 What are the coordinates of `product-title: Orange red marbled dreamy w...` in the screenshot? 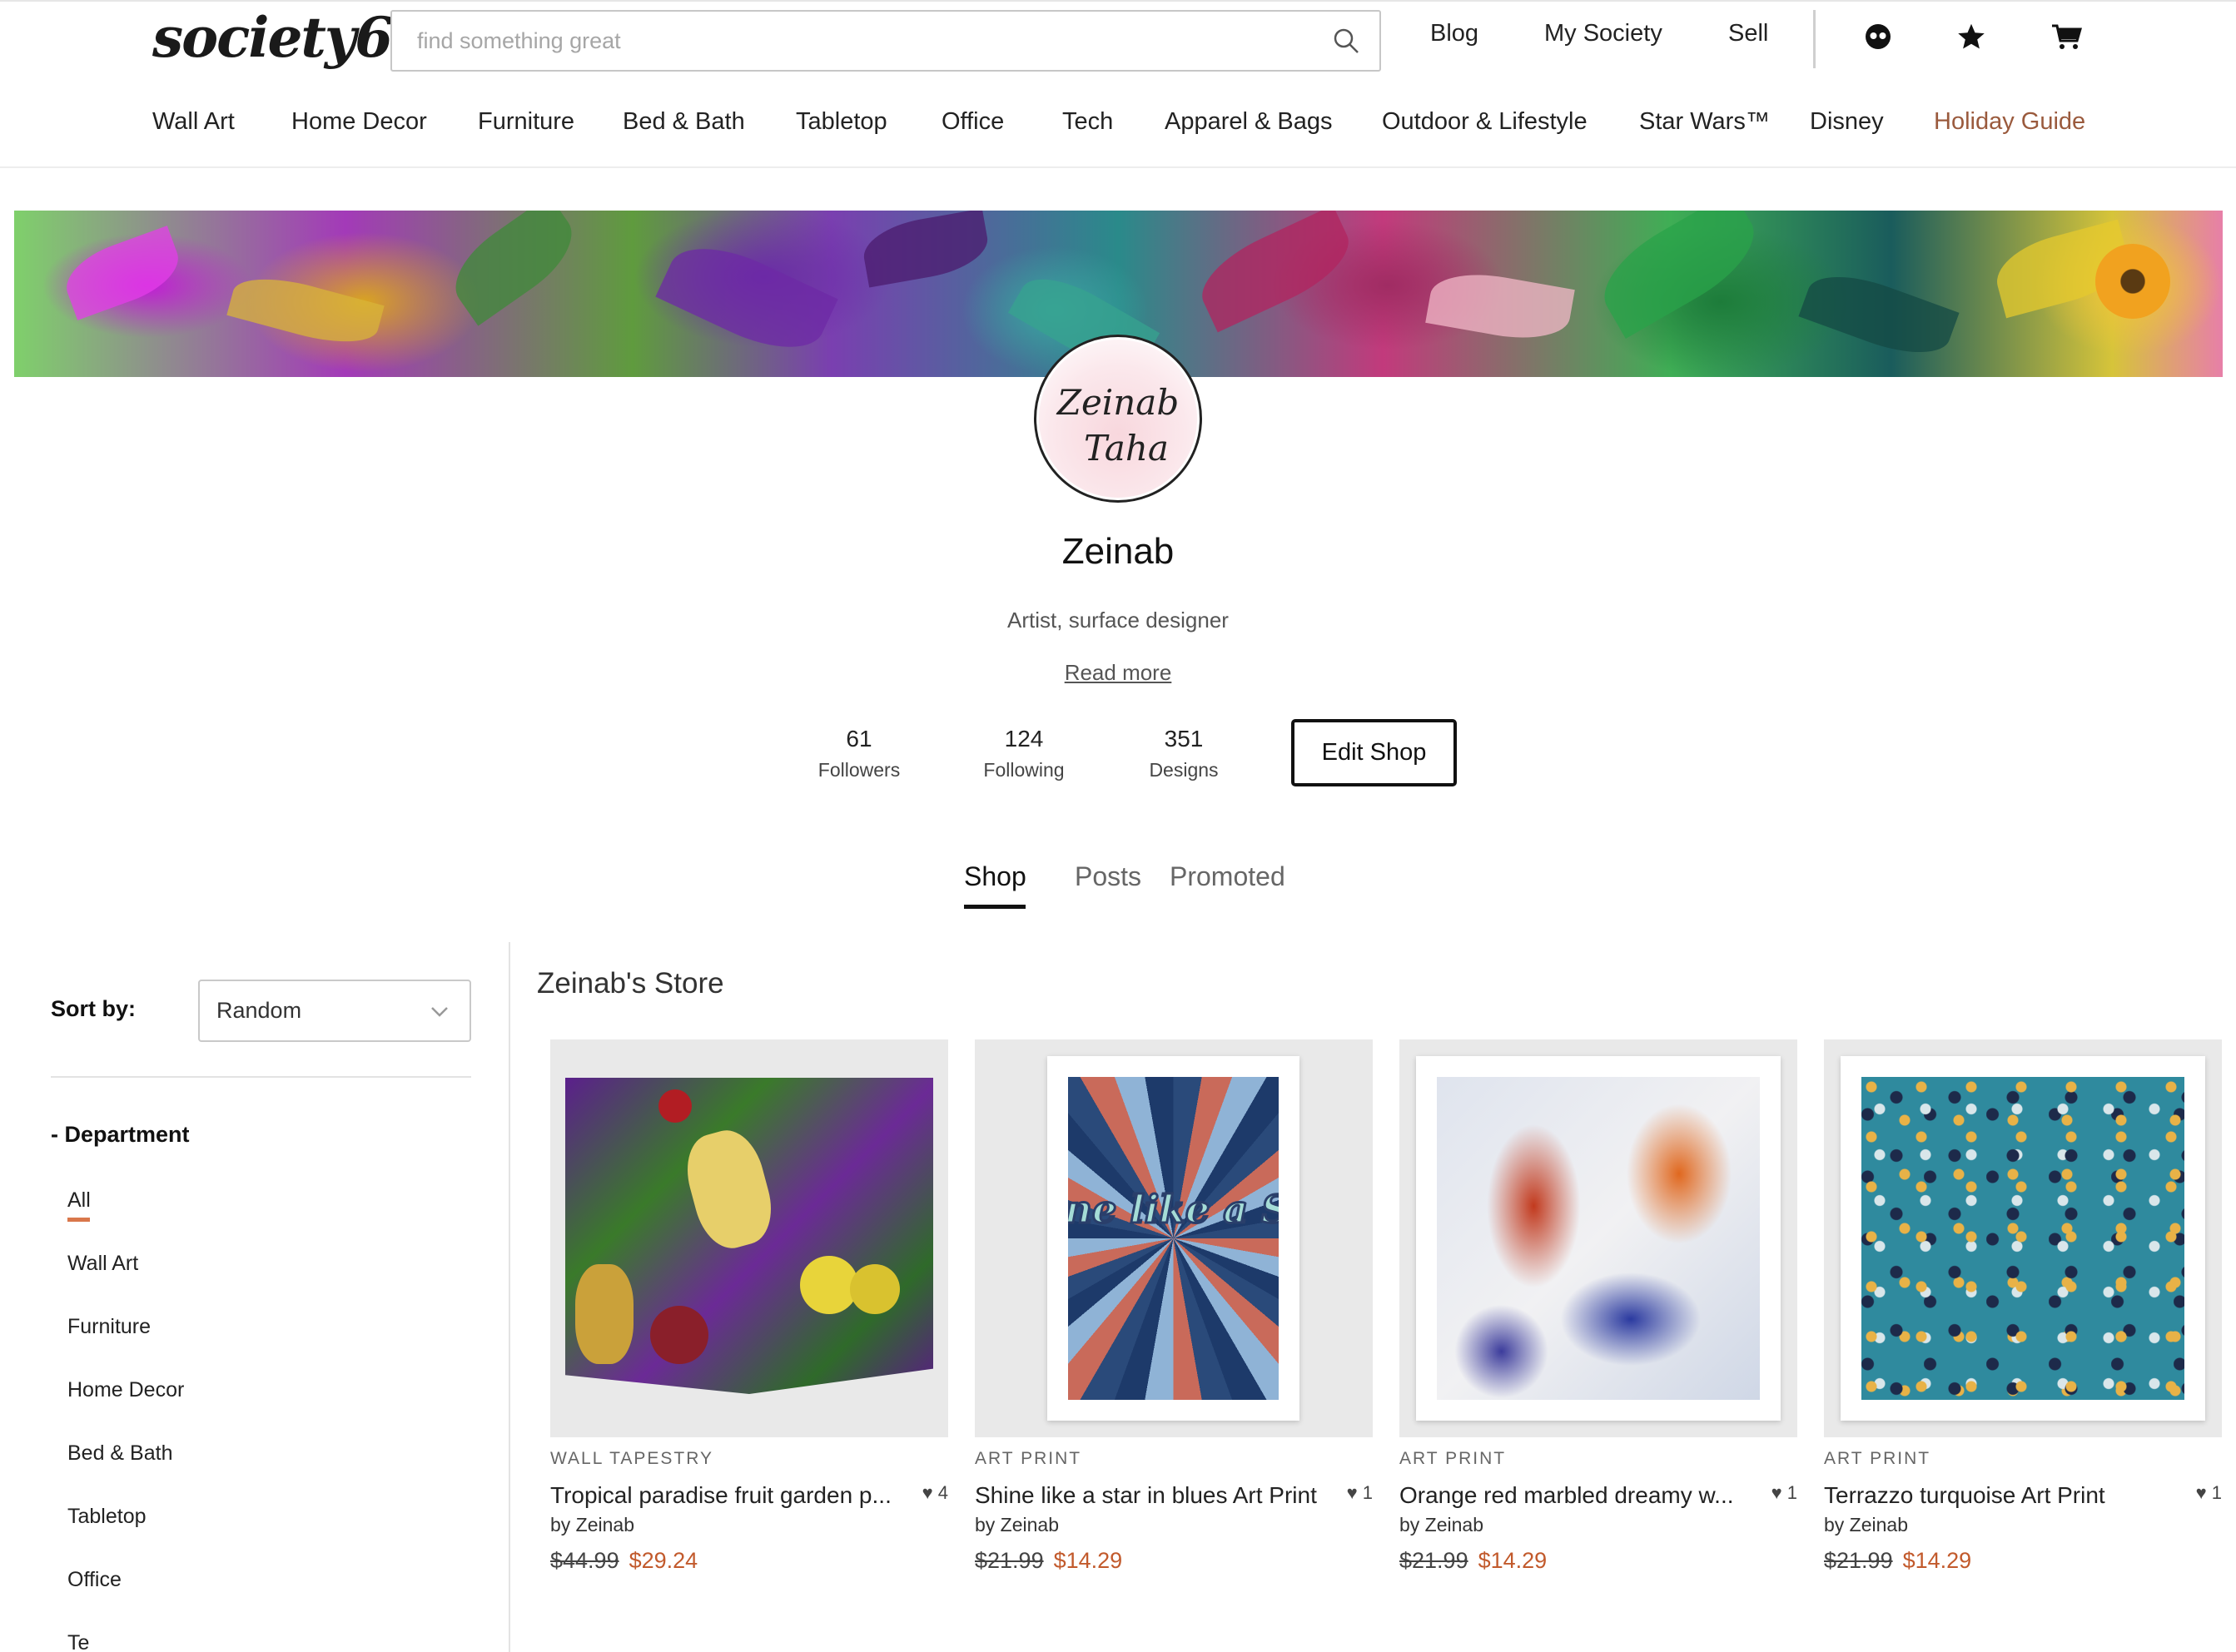 It's located at (1566, 1495).